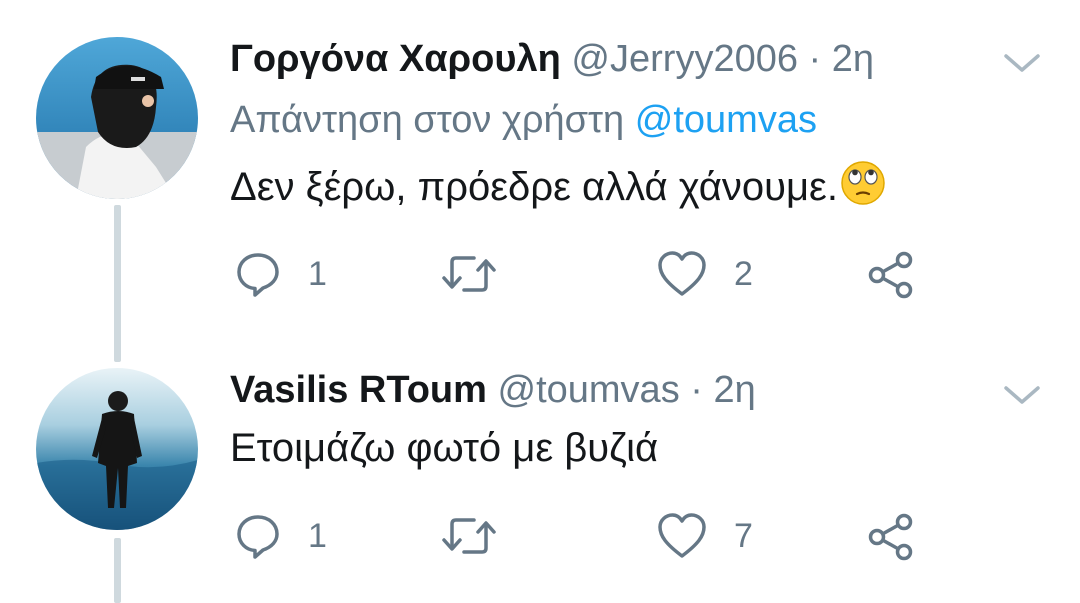 This screenshot has height=603, width=1080. I want to click on display-name: Γοργόνα Χαρουλη, so click(395, 59).